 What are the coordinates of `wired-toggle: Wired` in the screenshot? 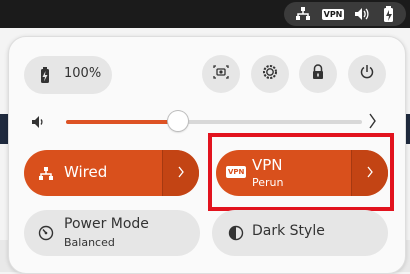 It's located at (111, 173).